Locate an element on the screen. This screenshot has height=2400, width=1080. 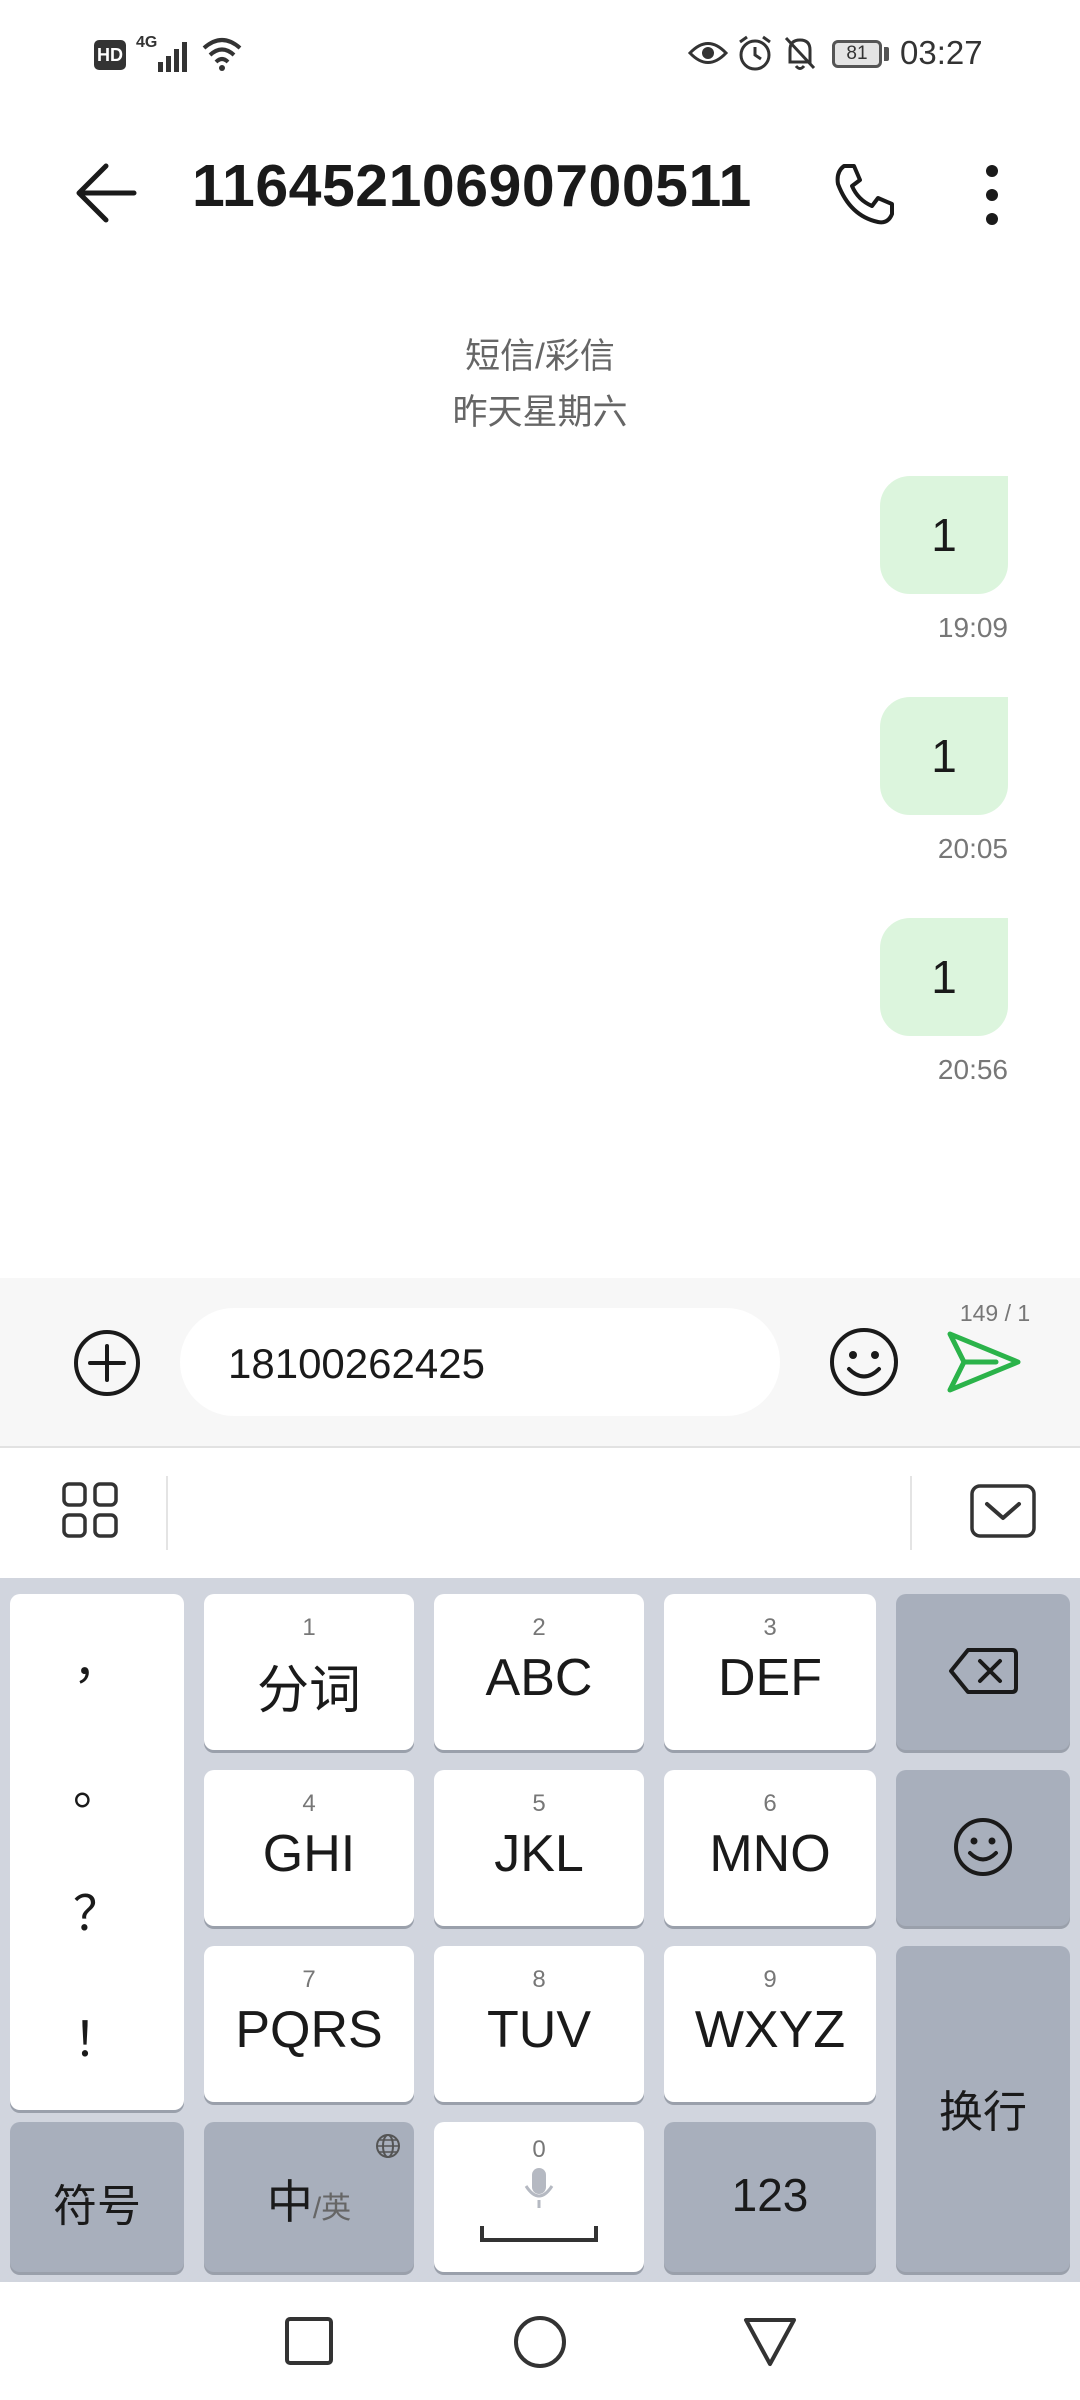
symbols-key: 符号 is located at coordinates (97, 2197).